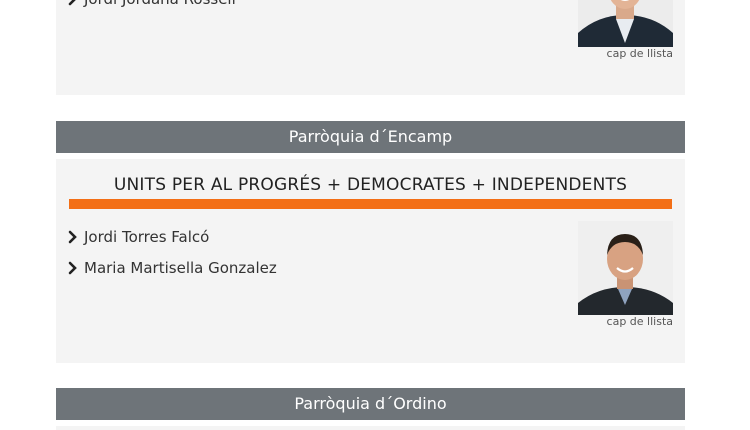 The height and width of the screenshot is (430, 750). Describe the element at coordinates (160, 4) in the screenshot. I see `candidate-name: Jordi Jordana Rossell` at that location.